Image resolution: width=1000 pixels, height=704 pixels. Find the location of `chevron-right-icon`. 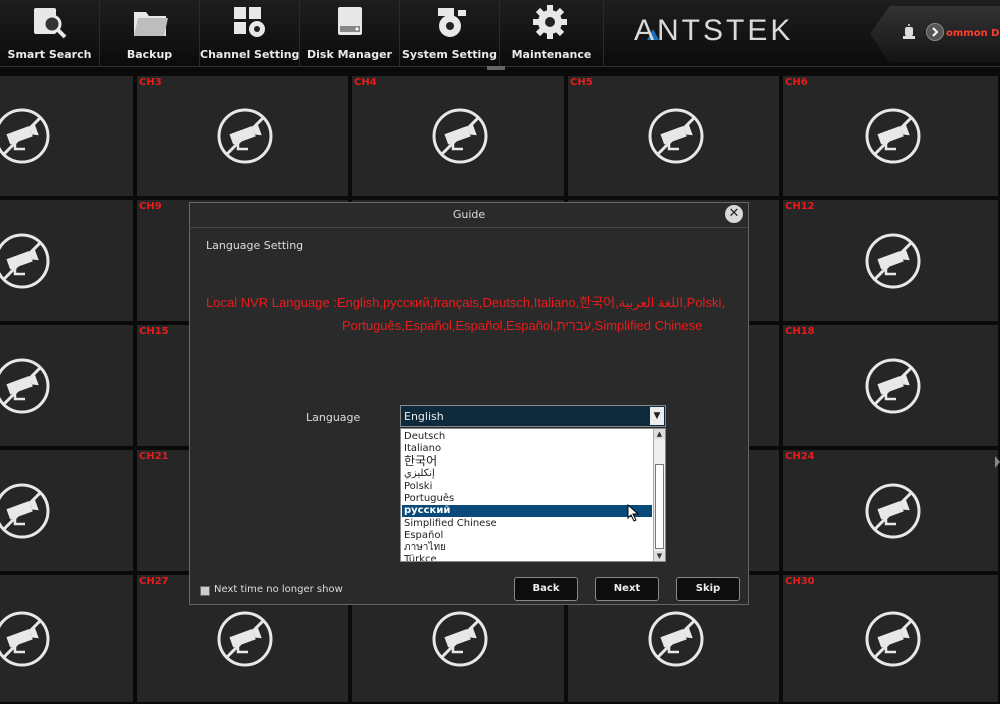

chevron-right-icon is located at coordinates (935, 32).